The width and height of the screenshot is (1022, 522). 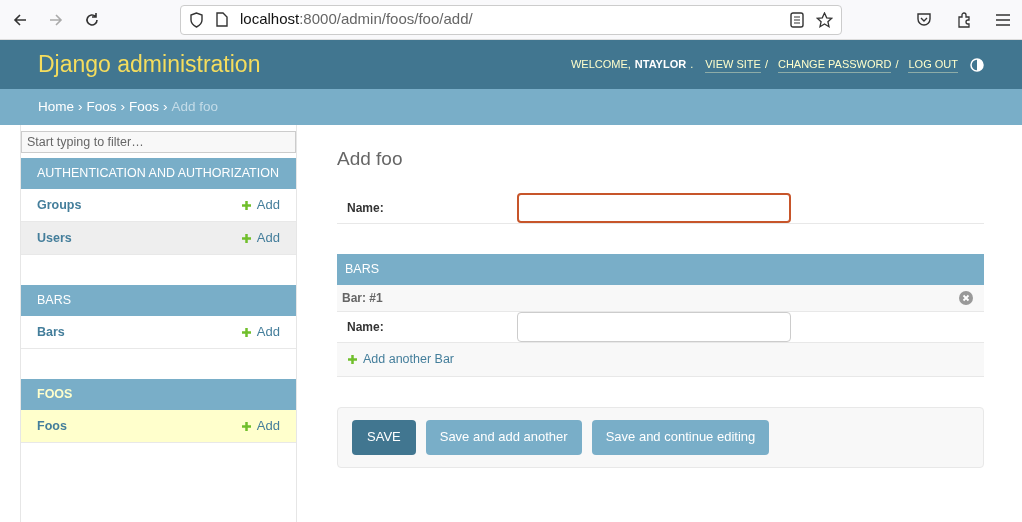 I want to click on submit-button: Save and continue editing, so click(x=680, y=437).